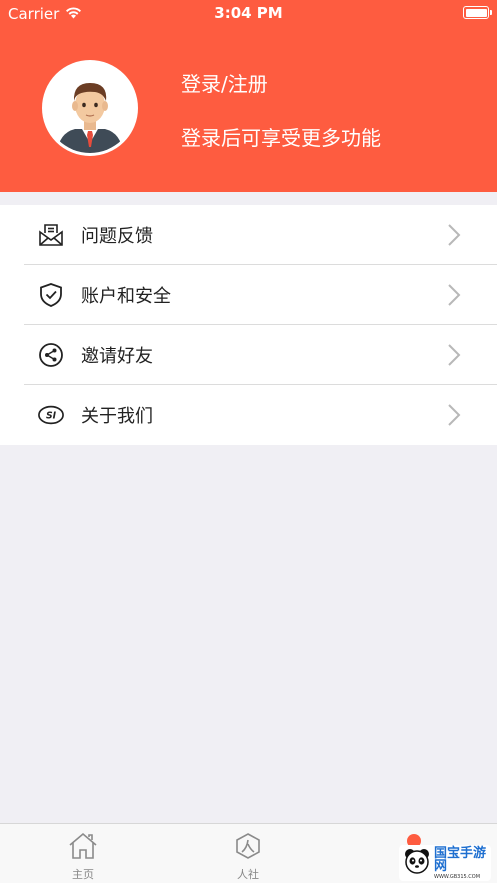  I want to click on tab-social: 人社, so click(248, 857).